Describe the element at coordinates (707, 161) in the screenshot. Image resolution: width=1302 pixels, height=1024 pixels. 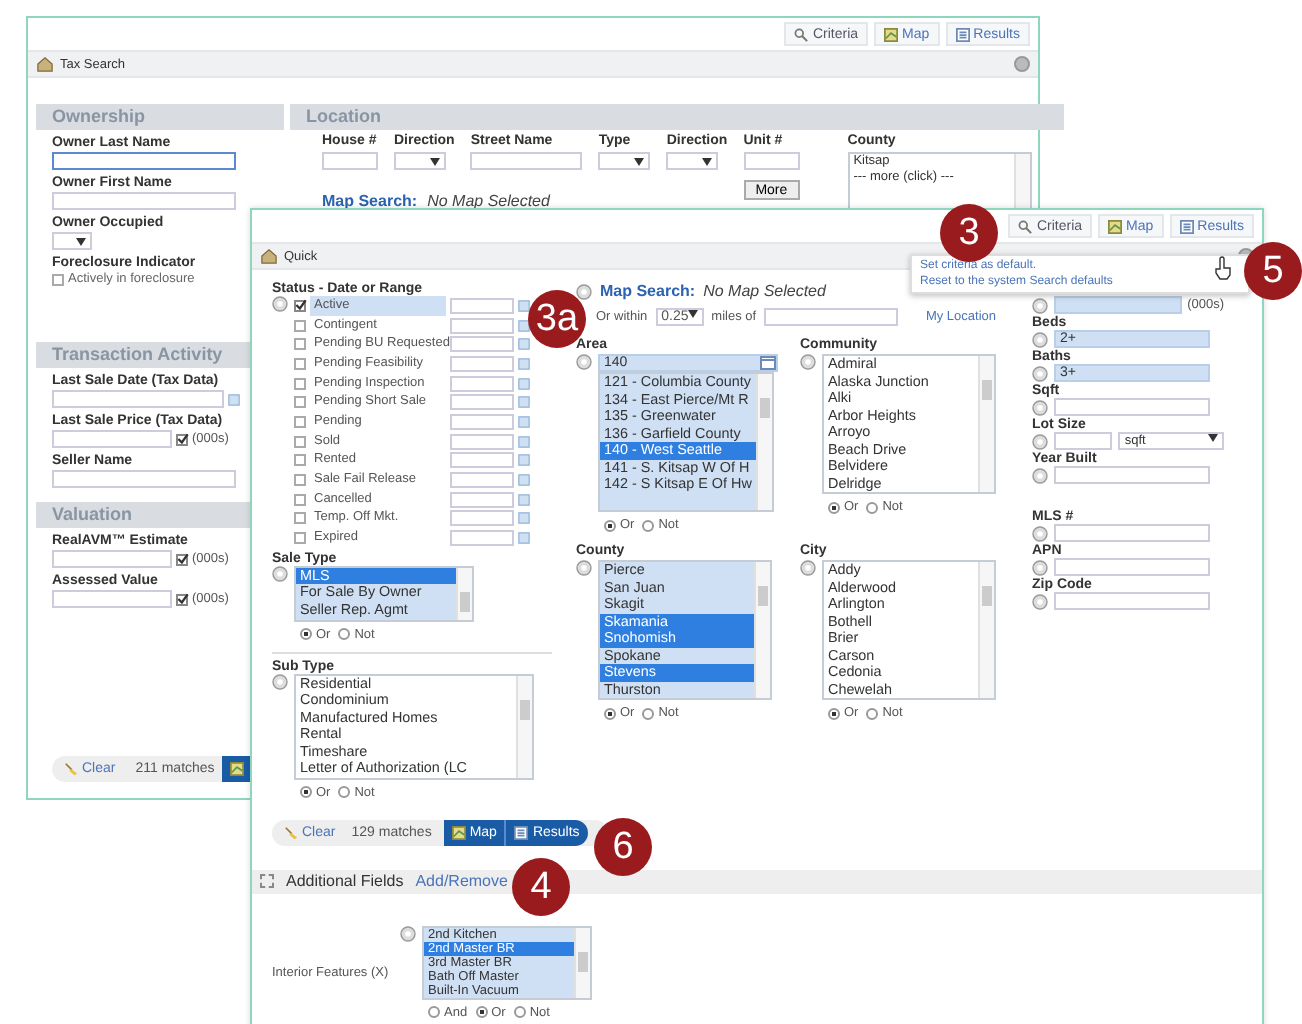
I see `caret-icon` at that location.